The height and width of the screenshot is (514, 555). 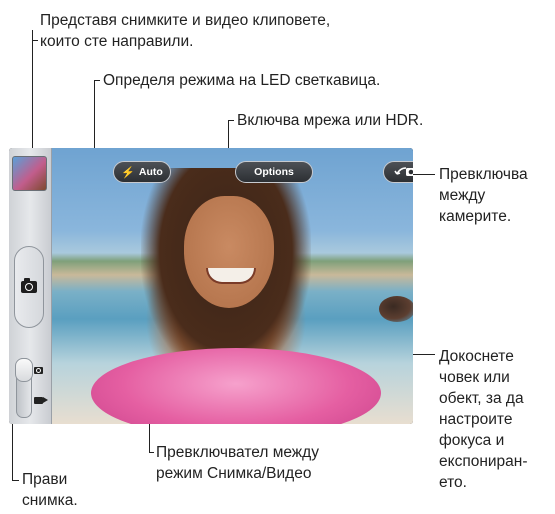 What do you see at coordinates (396, 309) in the screenshot?
I see `background-swimmer` at bounding box center [396, 309].